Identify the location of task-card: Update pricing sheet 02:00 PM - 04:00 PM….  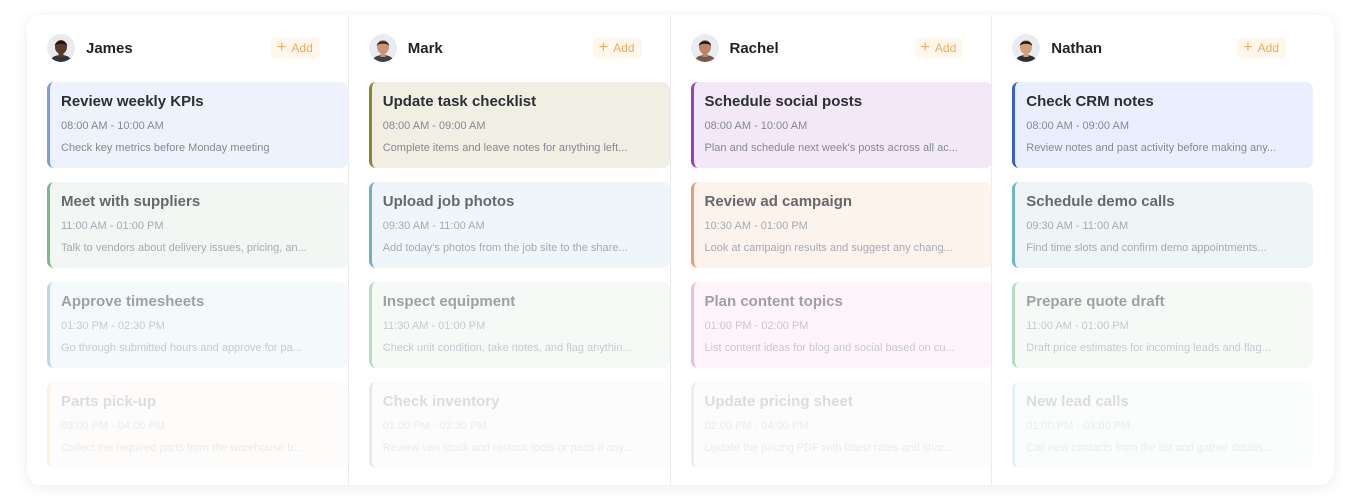
(841, 425).